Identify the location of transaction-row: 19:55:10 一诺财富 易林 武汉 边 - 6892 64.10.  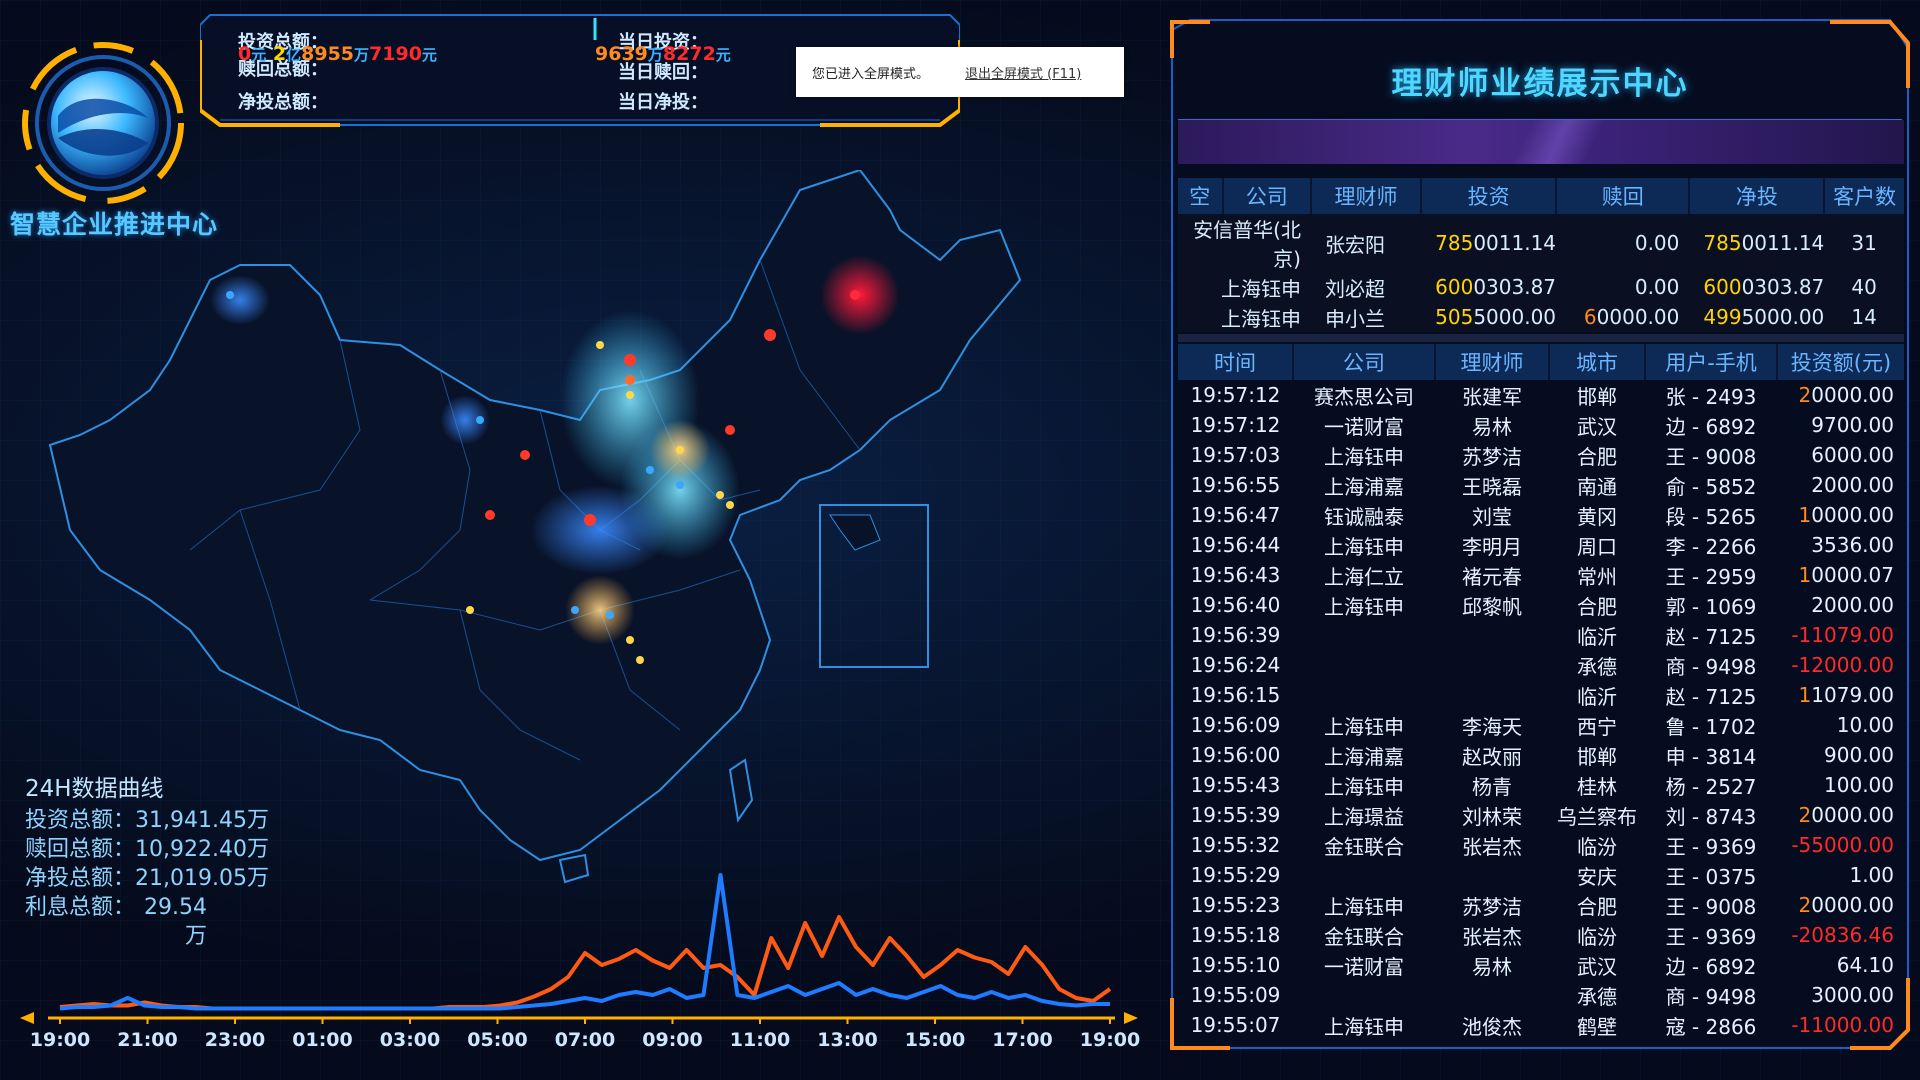
(1541, 965).